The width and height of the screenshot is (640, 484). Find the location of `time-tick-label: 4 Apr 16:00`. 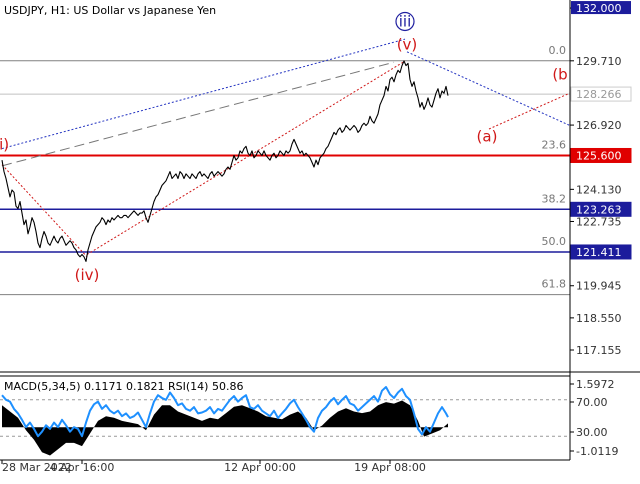

time-tick-label: 4 Apr 16:00 is located at coordinates (82, 467).